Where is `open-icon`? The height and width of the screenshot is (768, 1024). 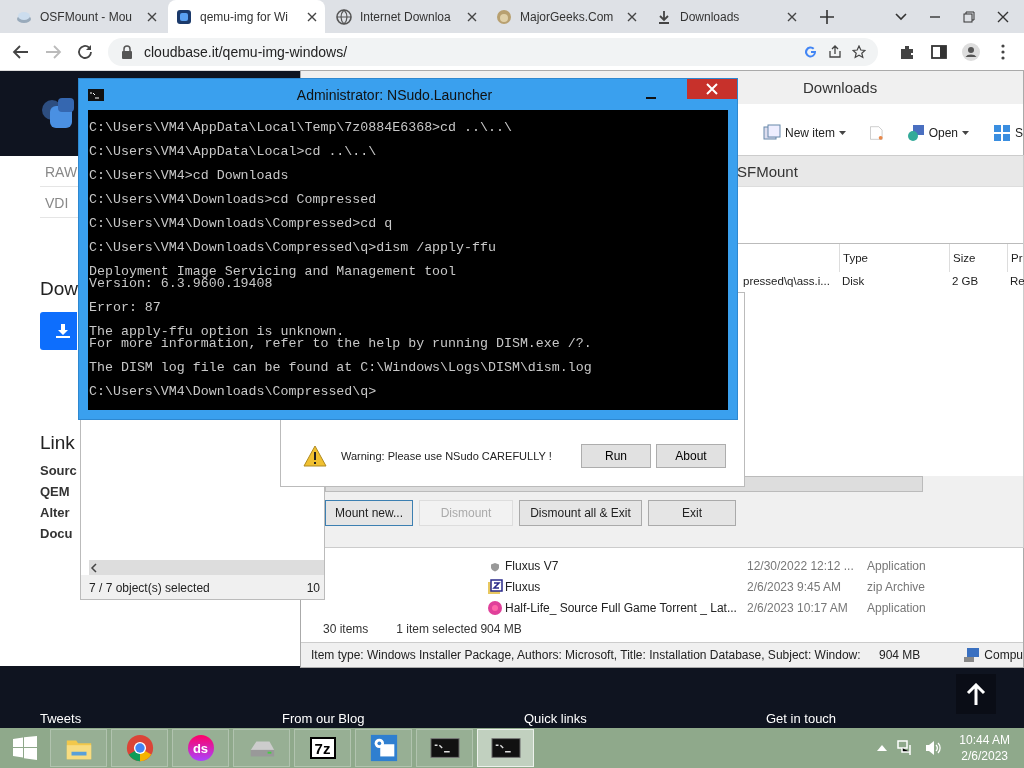 open-icon is located at coordinates (915, 132).